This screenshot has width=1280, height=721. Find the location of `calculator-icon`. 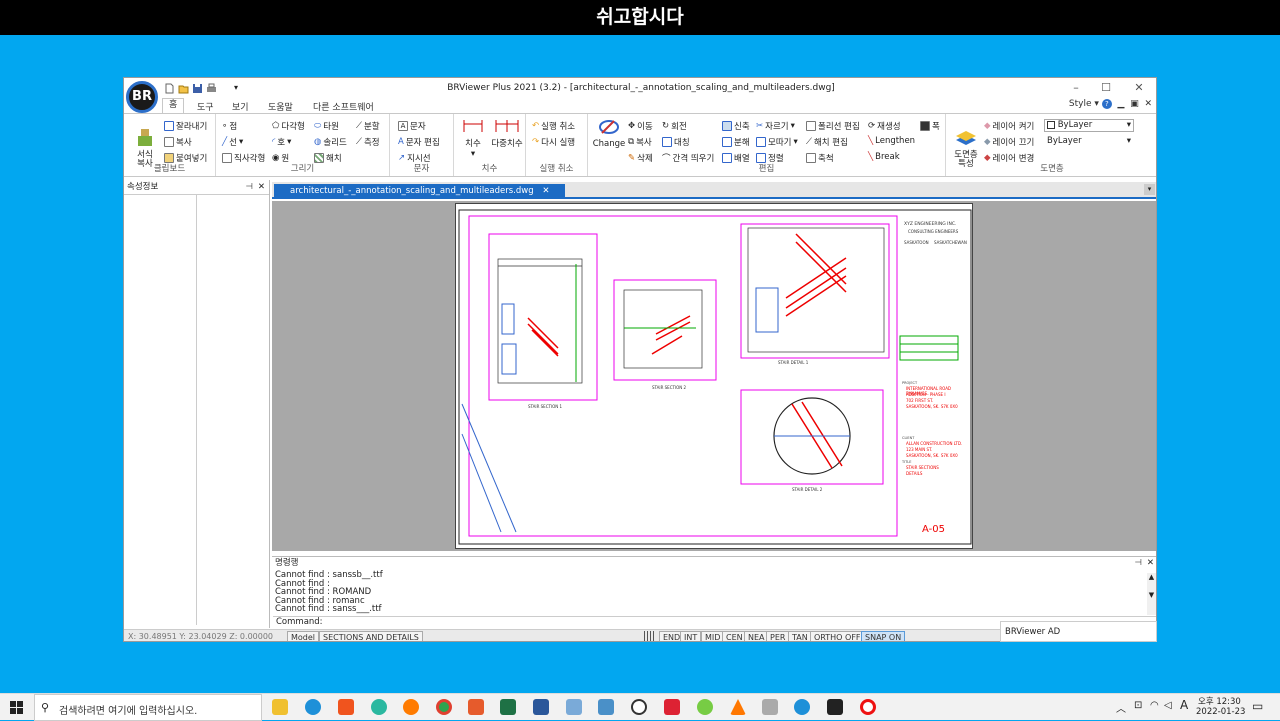

calculator-icon is located at coordinates (770, 707).